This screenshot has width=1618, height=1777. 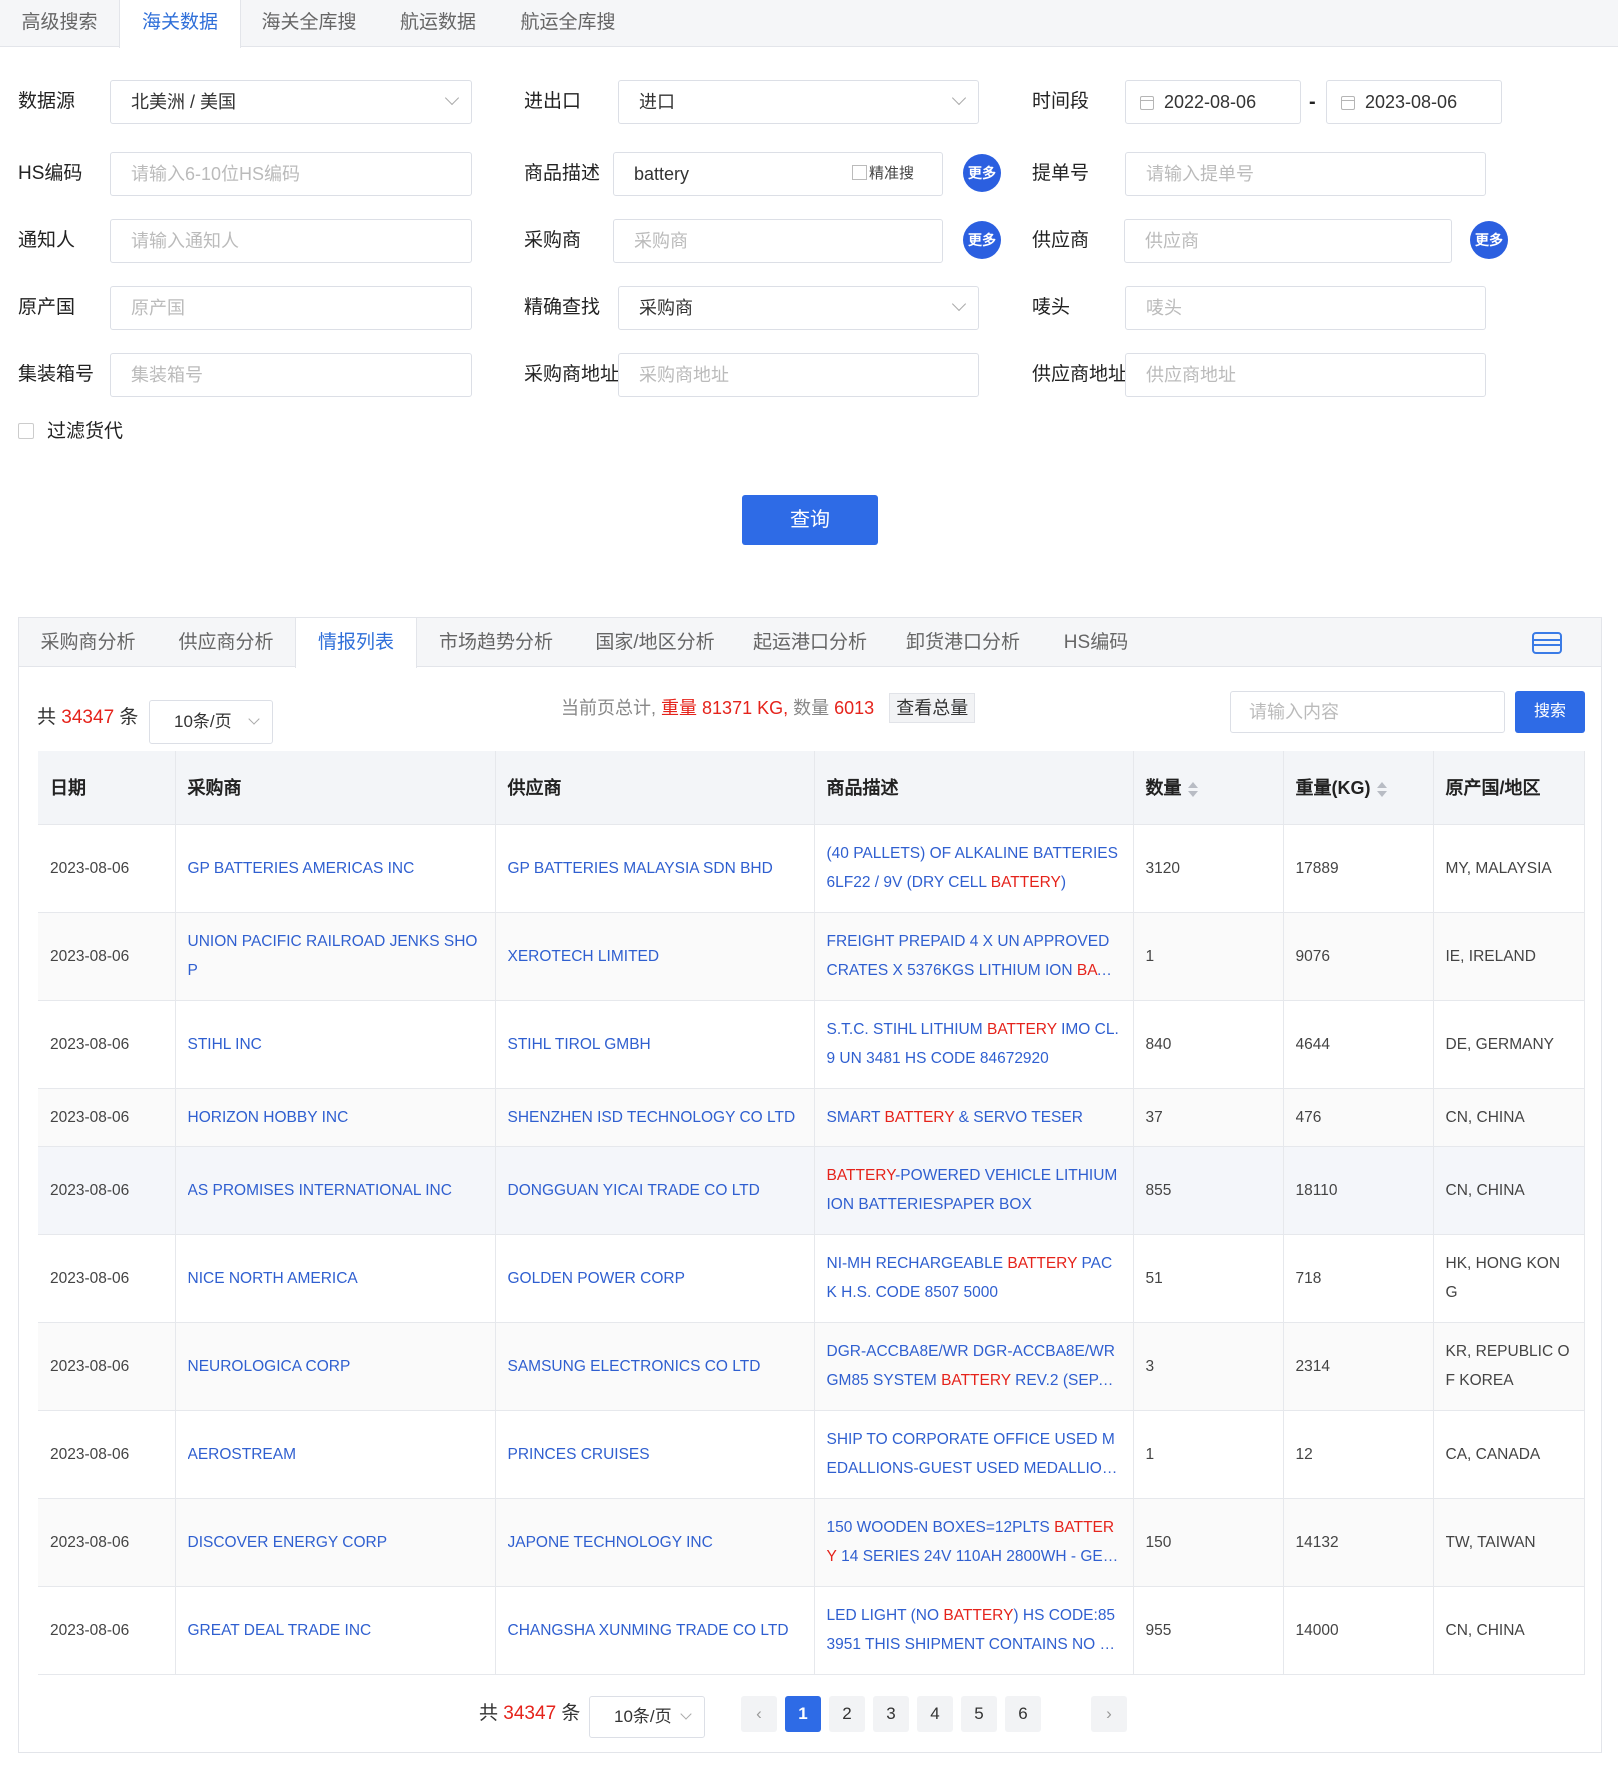 What do you see at coordinates (655, 1454) in the screenshot?
I see `cell-supplier: PRINCES CRUISES` at bounding box center [655, 1454].